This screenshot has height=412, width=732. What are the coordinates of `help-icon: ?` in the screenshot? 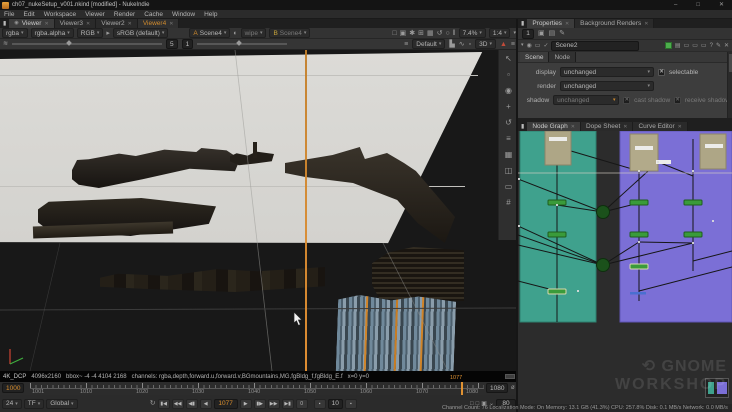 It's located at (711, 46).